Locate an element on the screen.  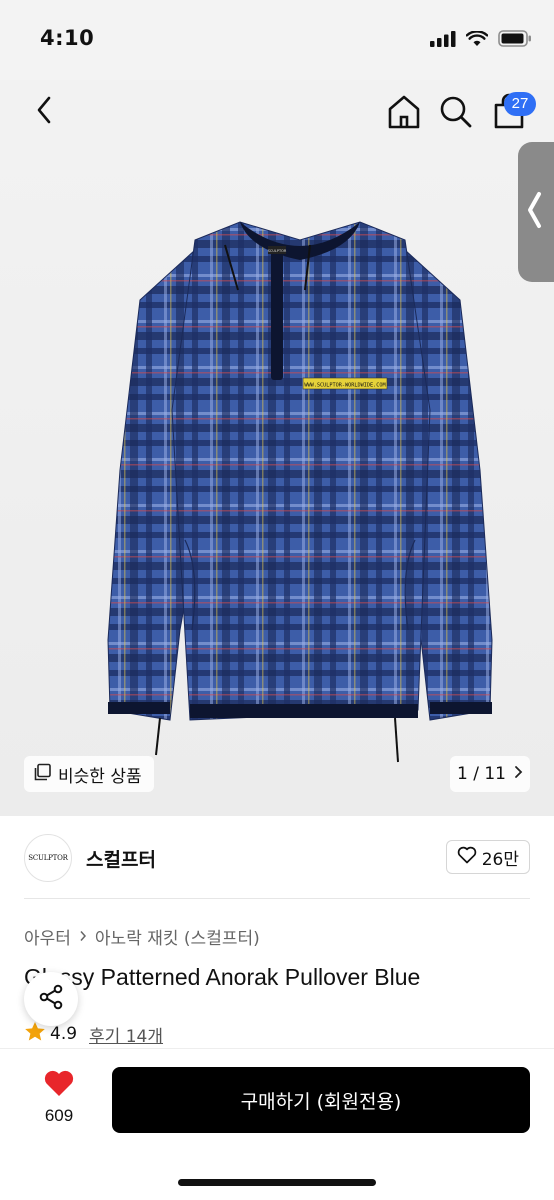
share-icon is located at coordinates (51, 999).